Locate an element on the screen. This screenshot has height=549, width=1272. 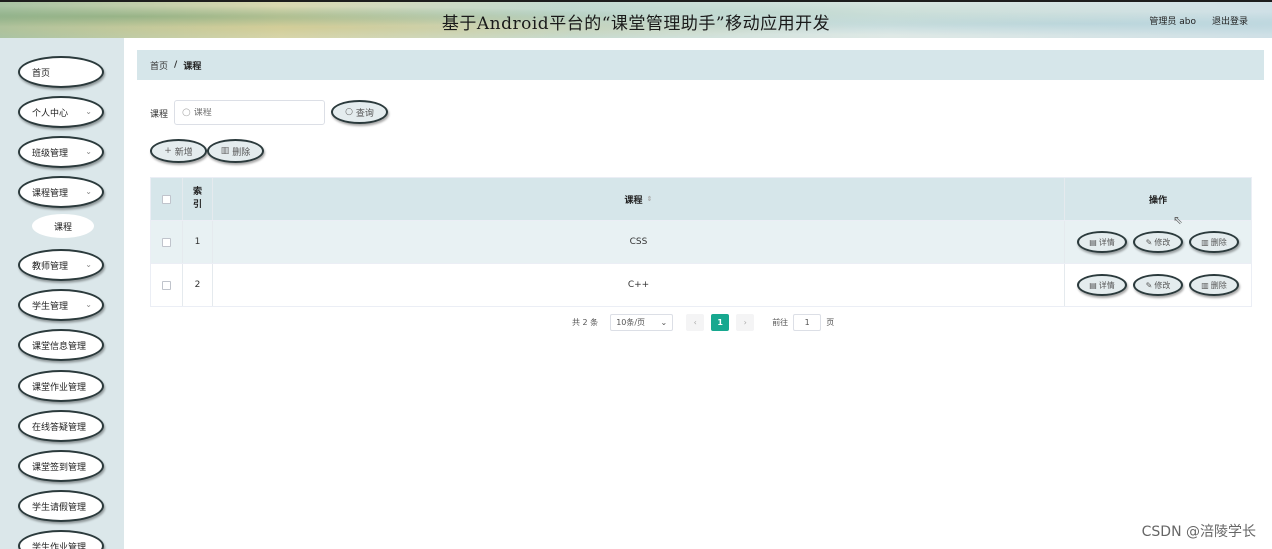
row-index: 1 is located at coordinates (198, 242).